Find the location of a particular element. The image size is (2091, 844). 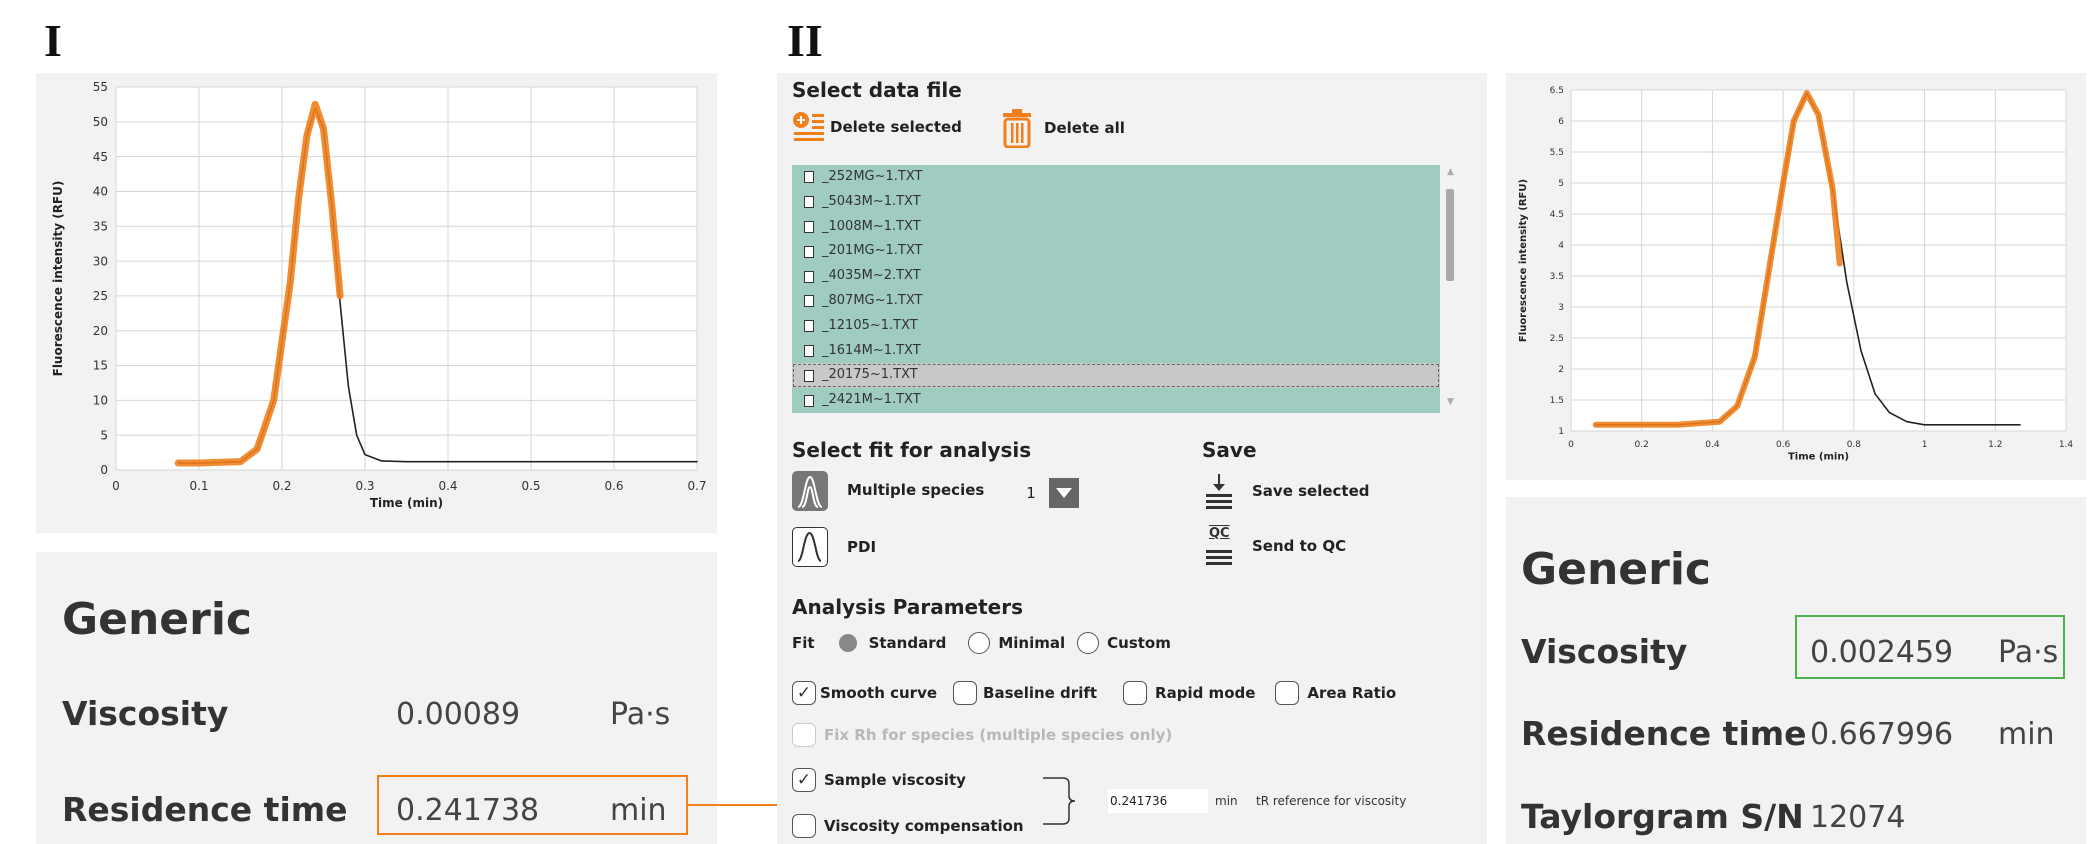

right-results-title: Generic is located at coordinates (1616, 569).